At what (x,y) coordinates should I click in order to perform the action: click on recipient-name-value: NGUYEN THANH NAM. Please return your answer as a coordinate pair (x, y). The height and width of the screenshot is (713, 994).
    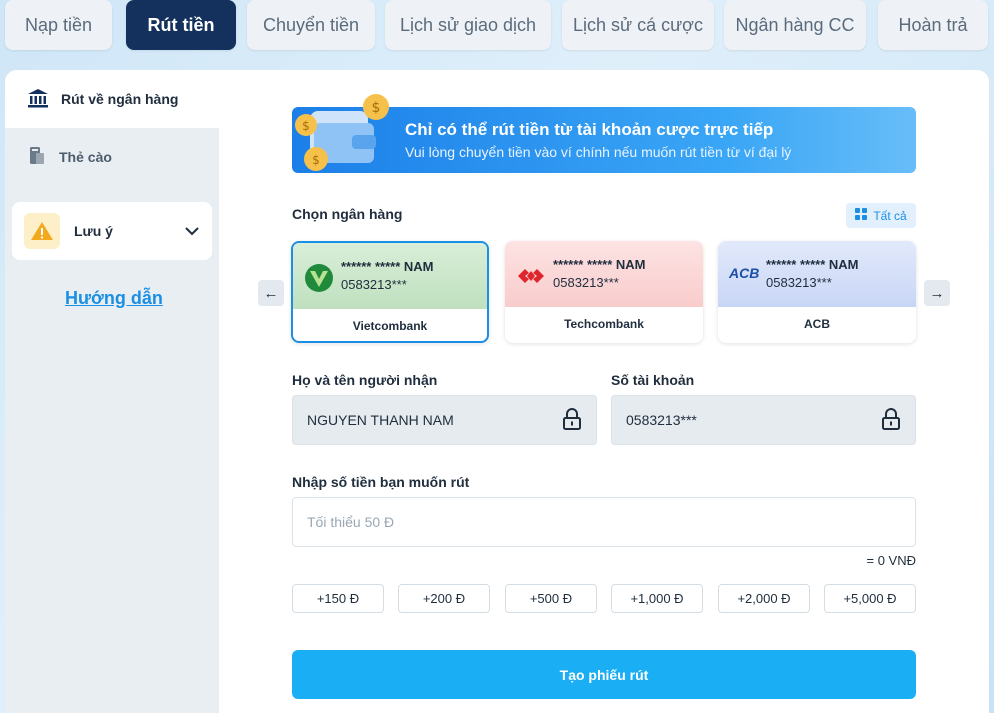
    Looking at the image, I should click on (380, 420).